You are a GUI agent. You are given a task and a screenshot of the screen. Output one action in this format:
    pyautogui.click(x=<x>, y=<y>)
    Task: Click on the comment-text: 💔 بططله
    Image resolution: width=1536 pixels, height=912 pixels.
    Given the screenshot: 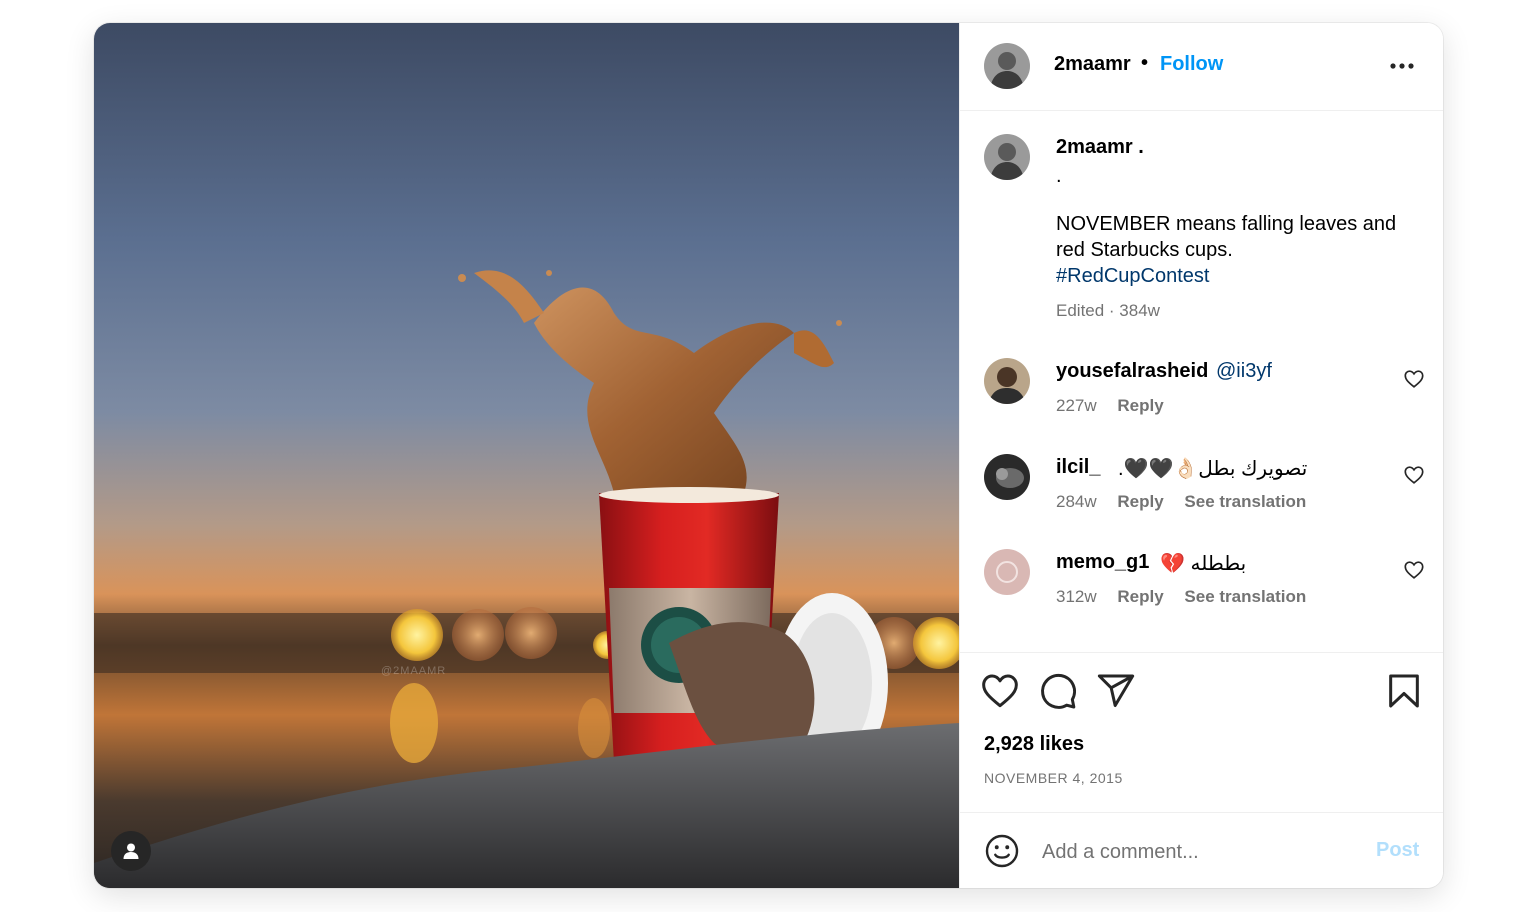 What is the action you would take?
    pyautogui.click(x=1203, y=564)
    